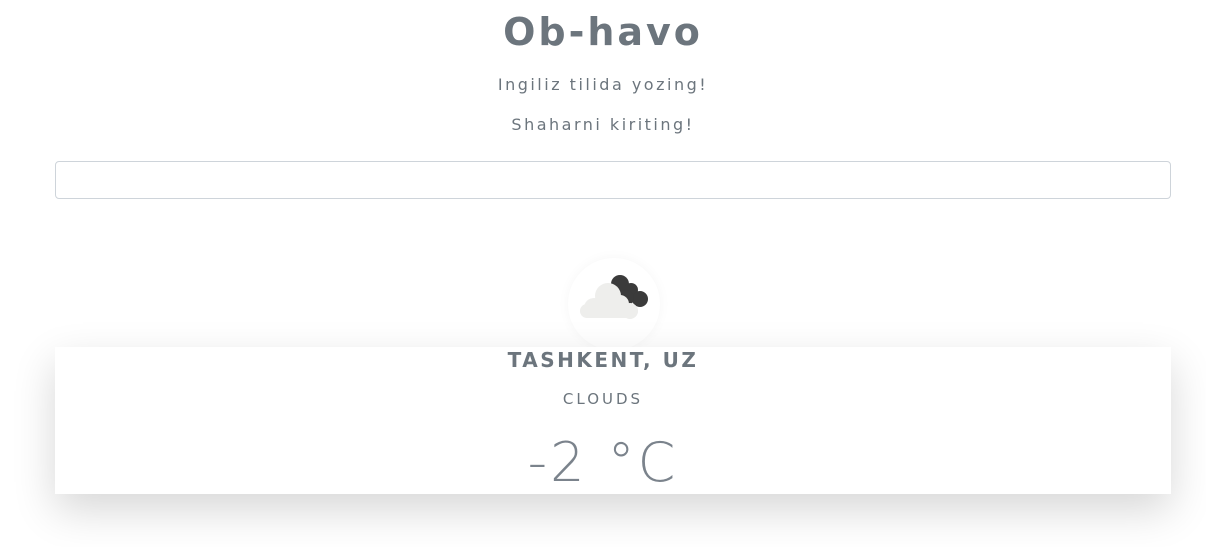 The width and height of the screenshot is (1206, 547). Describe the element at coordinates (603, 84) in the screenshot. I see `language-hint: Ingiliz tilida yozing!` at that location.